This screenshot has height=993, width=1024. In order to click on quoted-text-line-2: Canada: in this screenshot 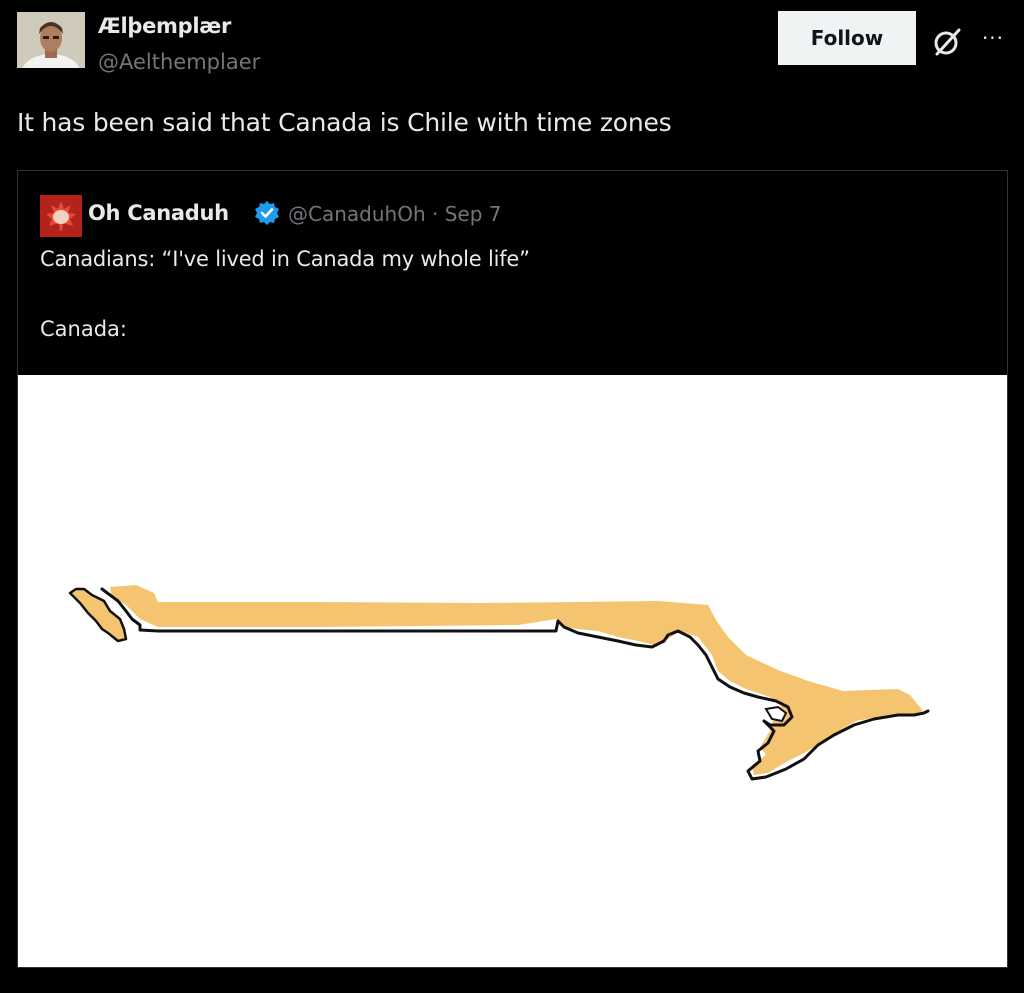, I will do `click(83, 329)`.